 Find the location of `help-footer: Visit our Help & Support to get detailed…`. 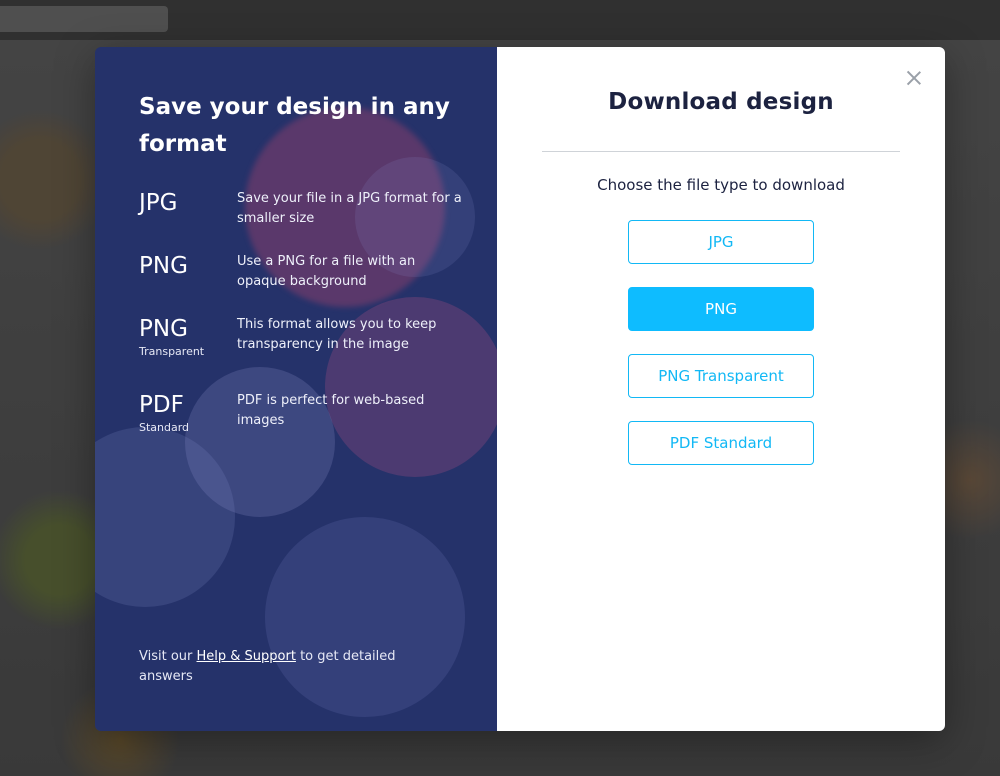

help-footer: Visit our Help & Support to get detailed… is located at coordinates (279, 667).